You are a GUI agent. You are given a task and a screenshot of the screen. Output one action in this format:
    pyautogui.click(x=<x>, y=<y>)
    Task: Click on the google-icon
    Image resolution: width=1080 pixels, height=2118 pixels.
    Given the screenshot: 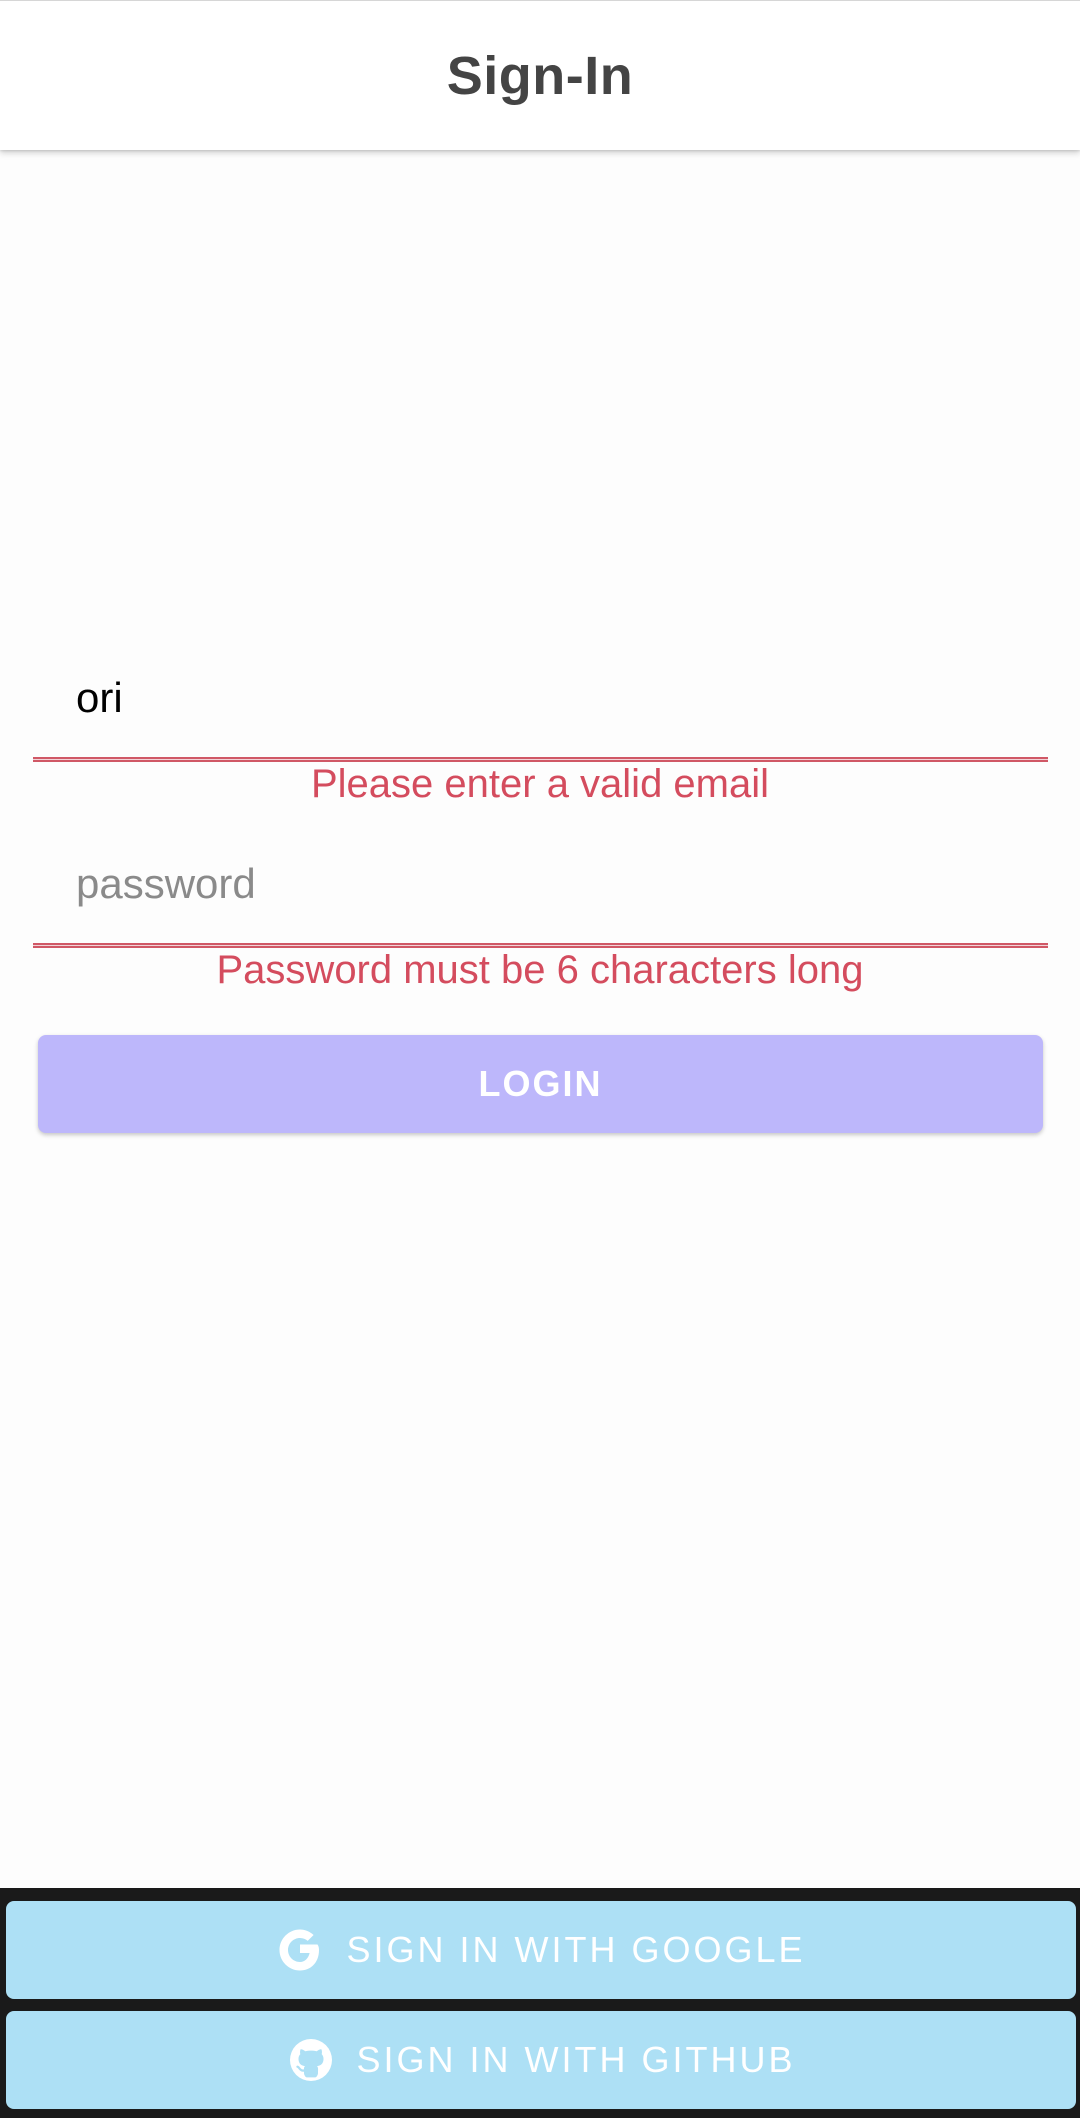 What is the action you would take?
    pyautogui.click(x=300, y=1950)
    